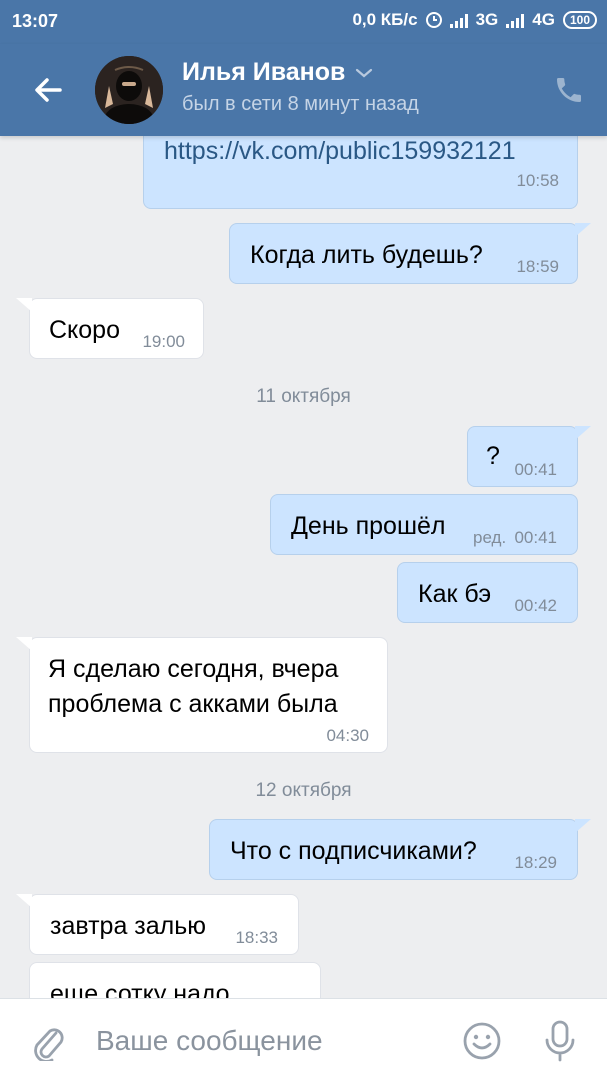 The image size is (607, 1081). I want to click on avatar, so click(129, 90).